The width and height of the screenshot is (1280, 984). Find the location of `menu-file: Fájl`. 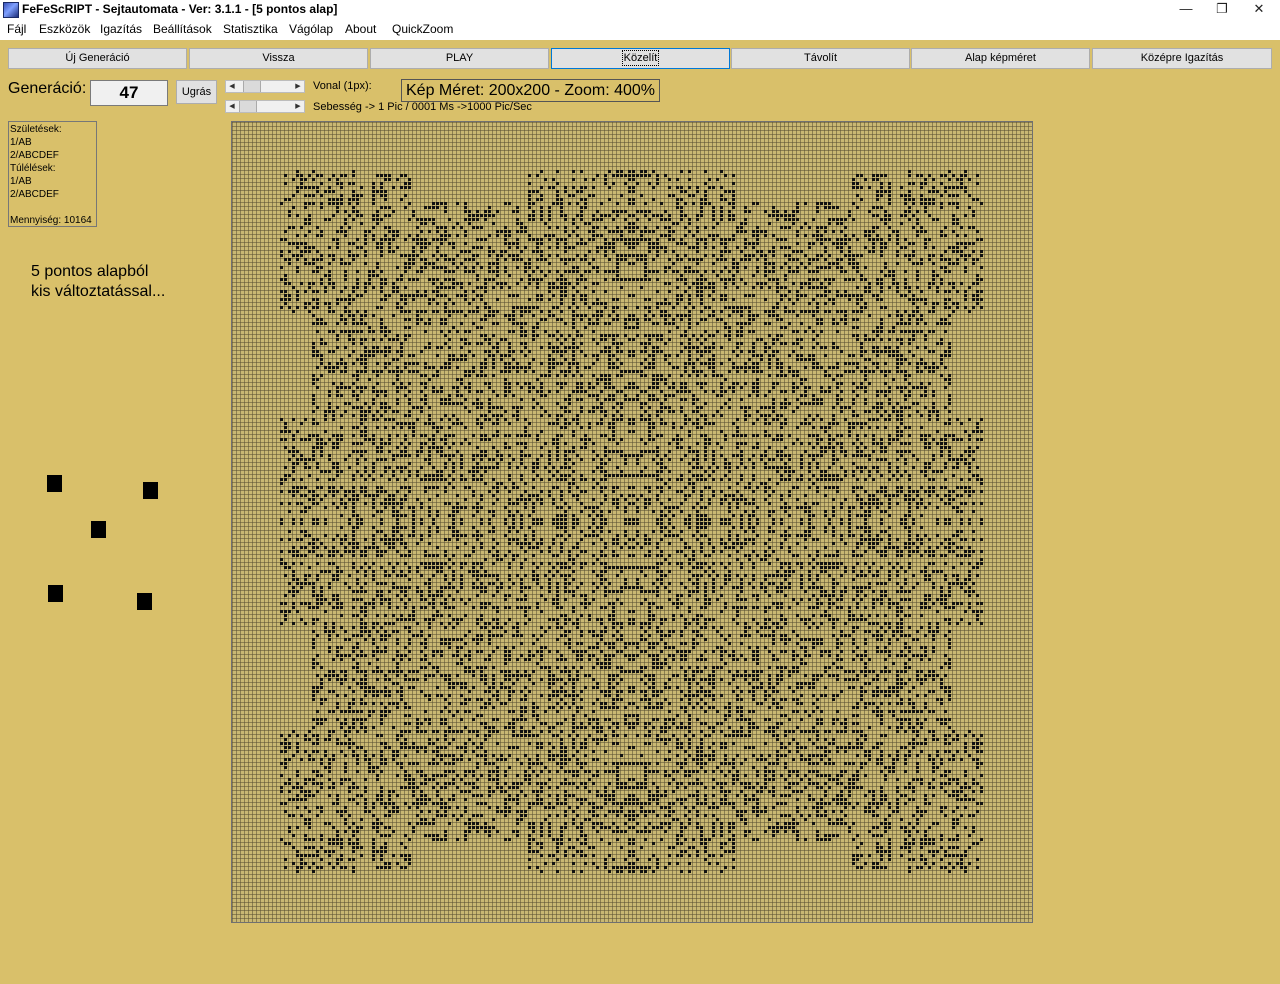

menu-file: Fájl is located at coordinates (16, 29).